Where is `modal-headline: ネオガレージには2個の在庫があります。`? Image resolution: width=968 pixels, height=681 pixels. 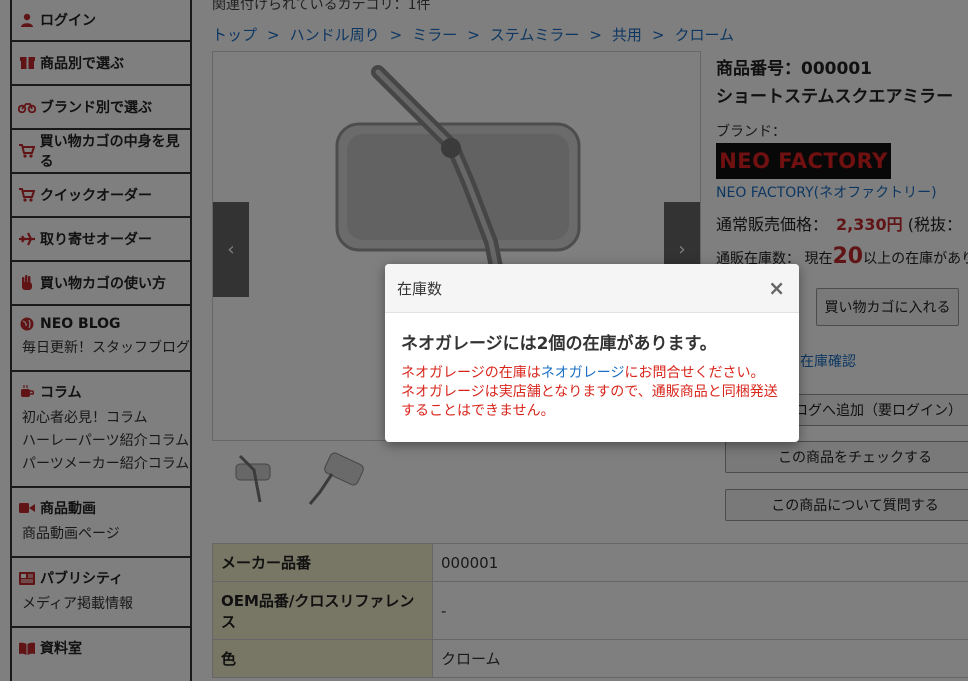
modal-headline: ネオガレージには2個の在庫があります。 is located at coordinates (559, 344).